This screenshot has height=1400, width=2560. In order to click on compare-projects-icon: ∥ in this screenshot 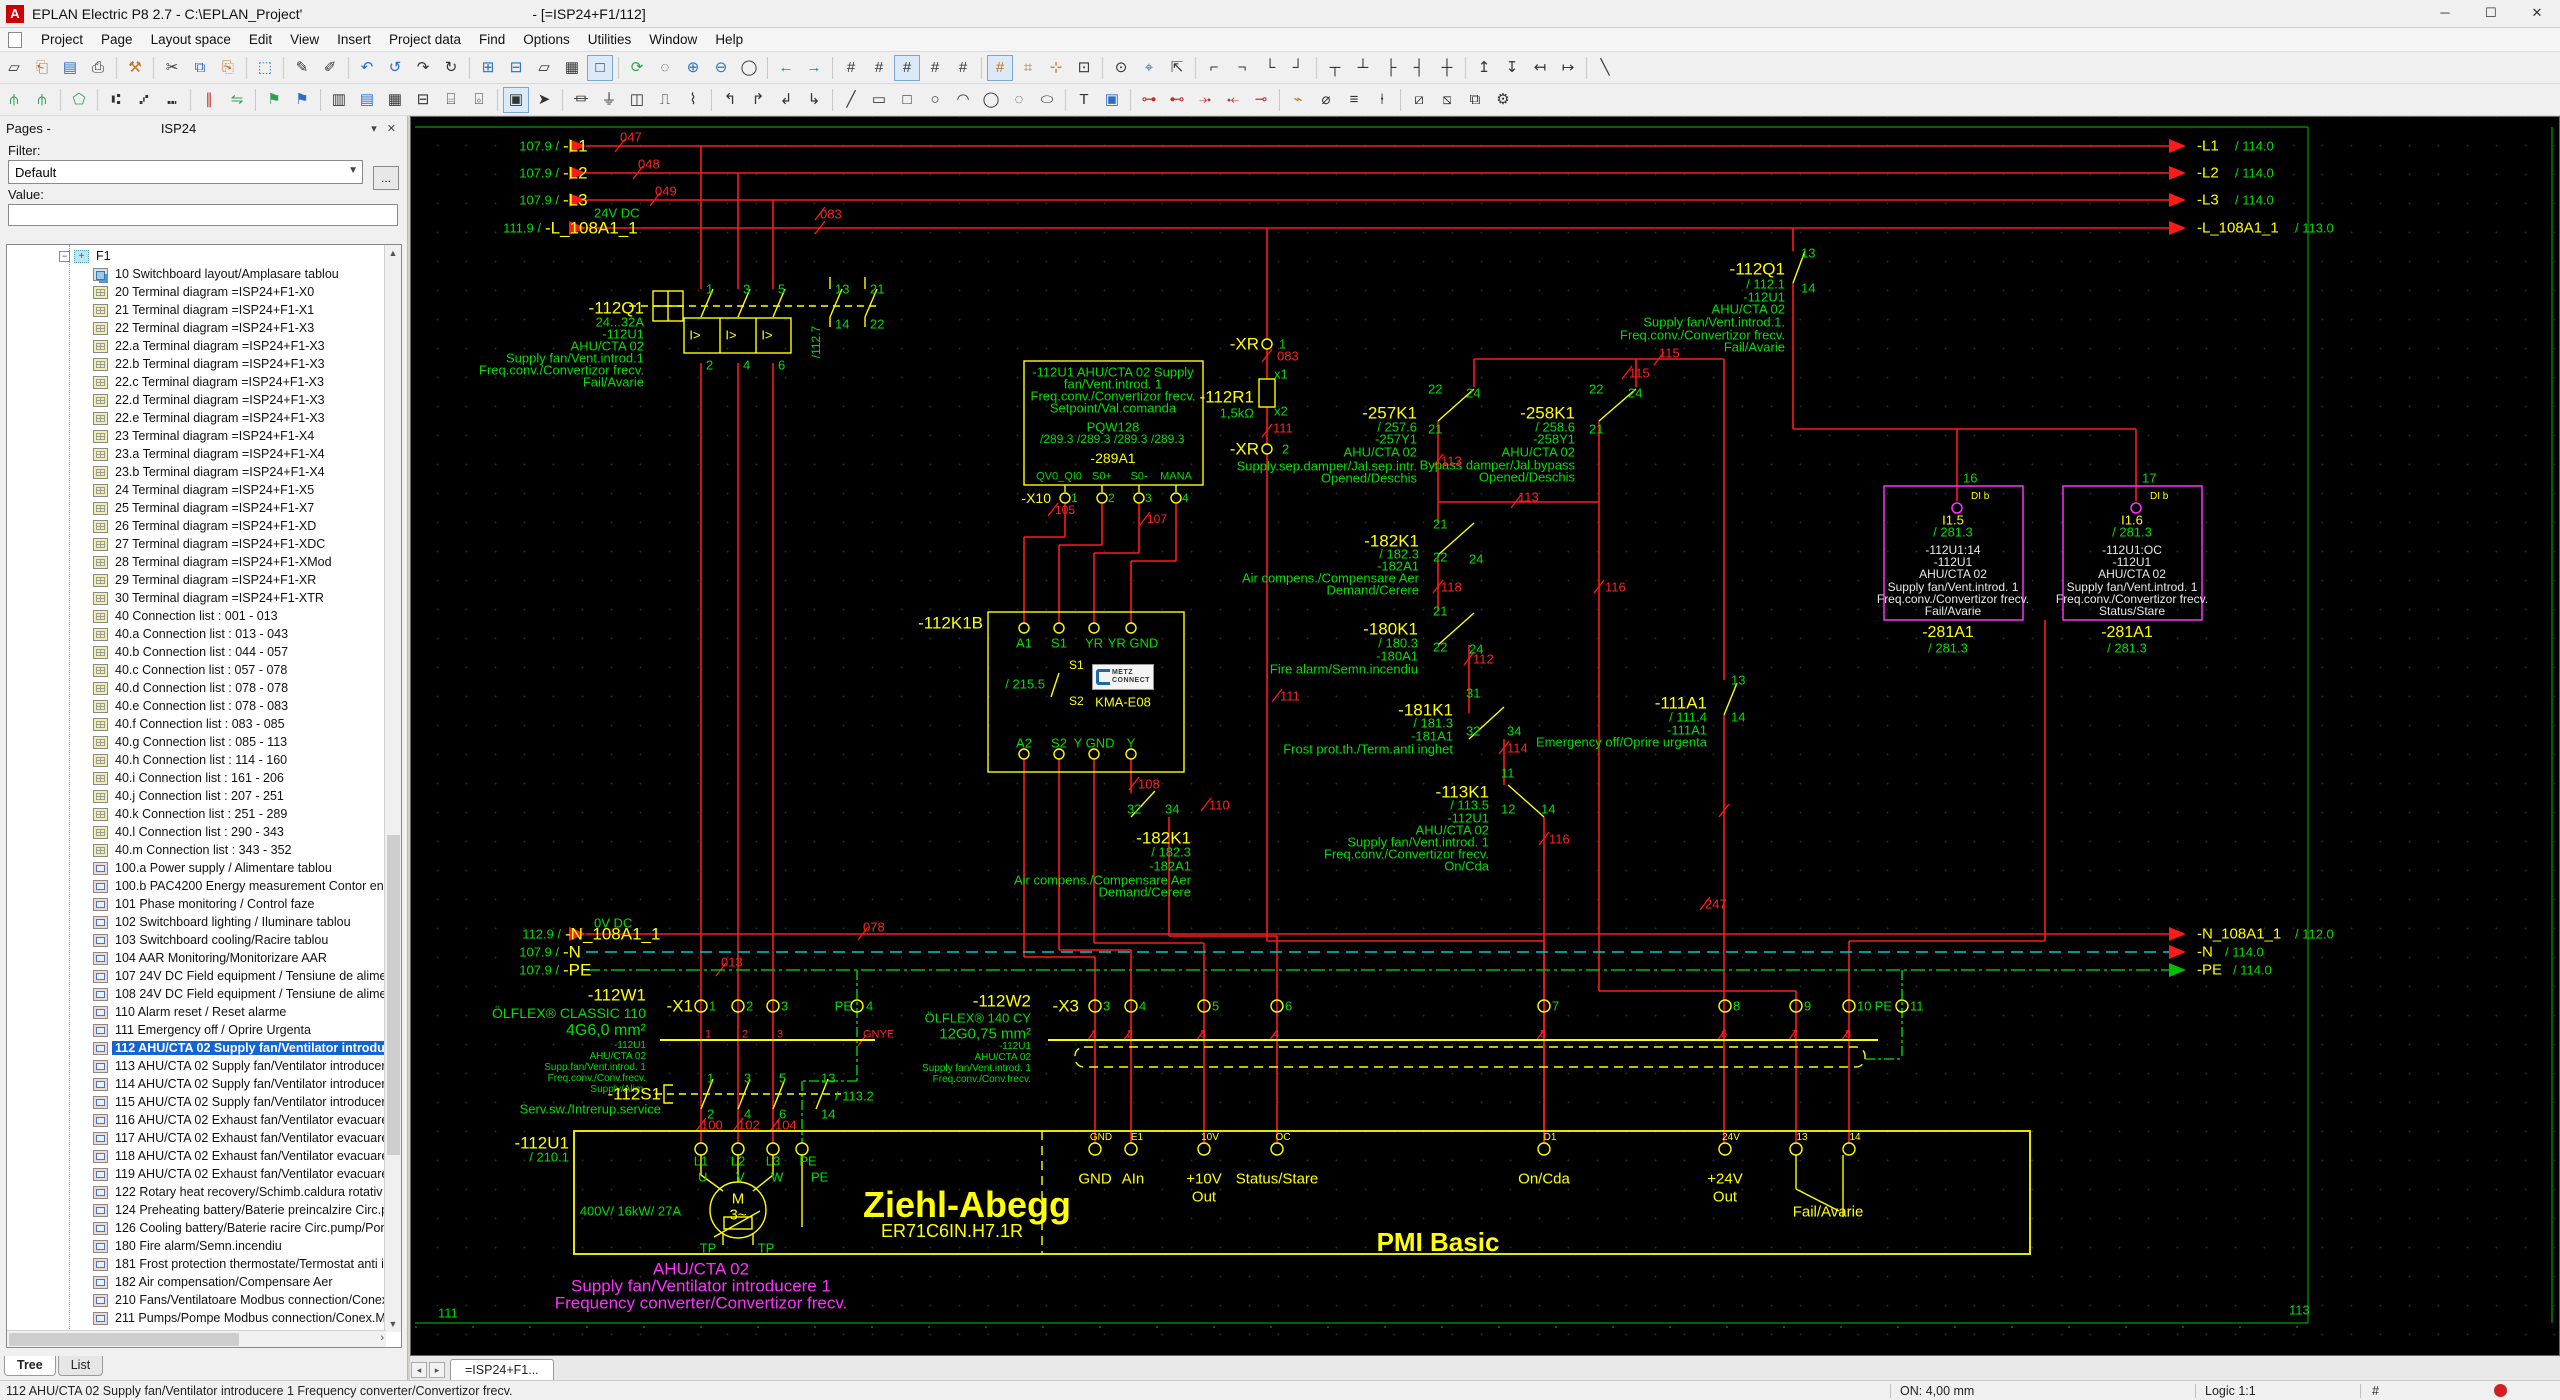, I will do `click(209, 100)`.